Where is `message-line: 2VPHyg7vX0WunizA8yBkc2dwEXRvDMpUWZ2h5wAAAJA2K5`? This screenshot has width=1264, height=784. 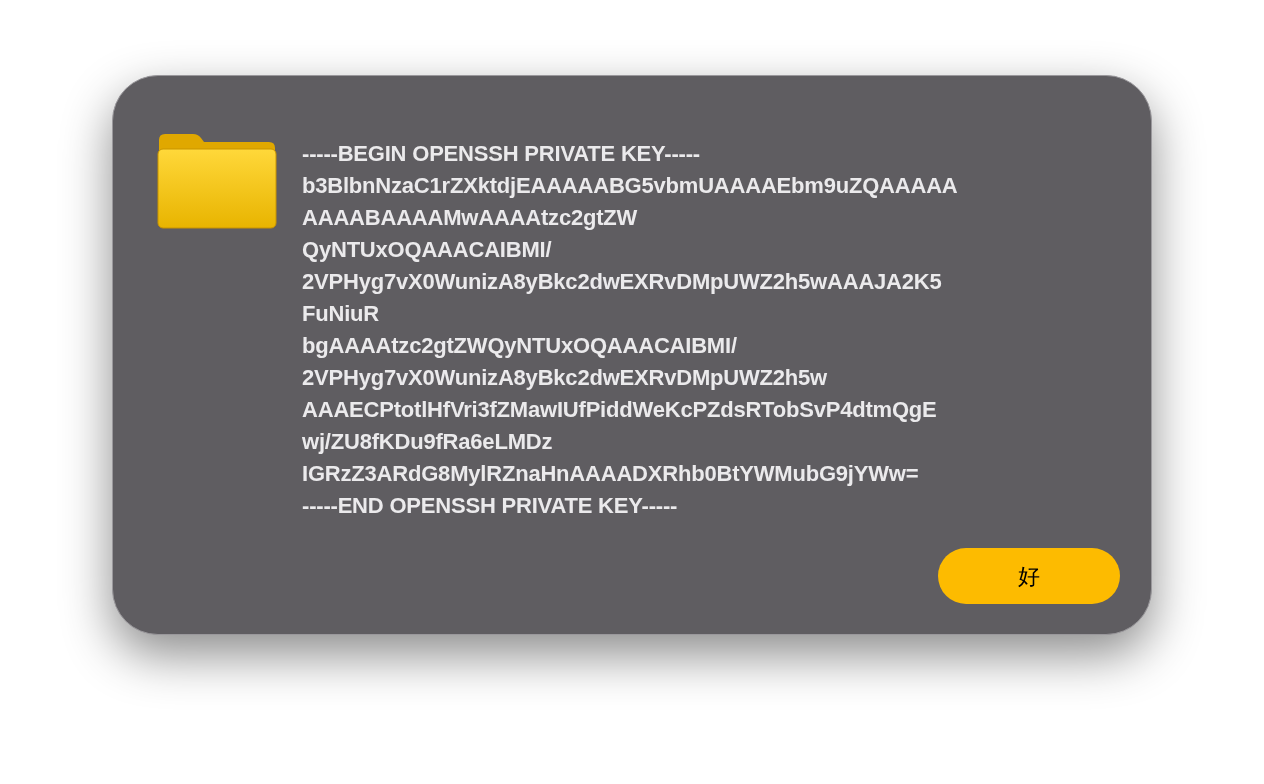
message-line: 2VPHyg7vX0WunizA8yBkc2dwEXRvDMpUWZ2h5wAAAJA2K5 is located at coordinates (622, 282).